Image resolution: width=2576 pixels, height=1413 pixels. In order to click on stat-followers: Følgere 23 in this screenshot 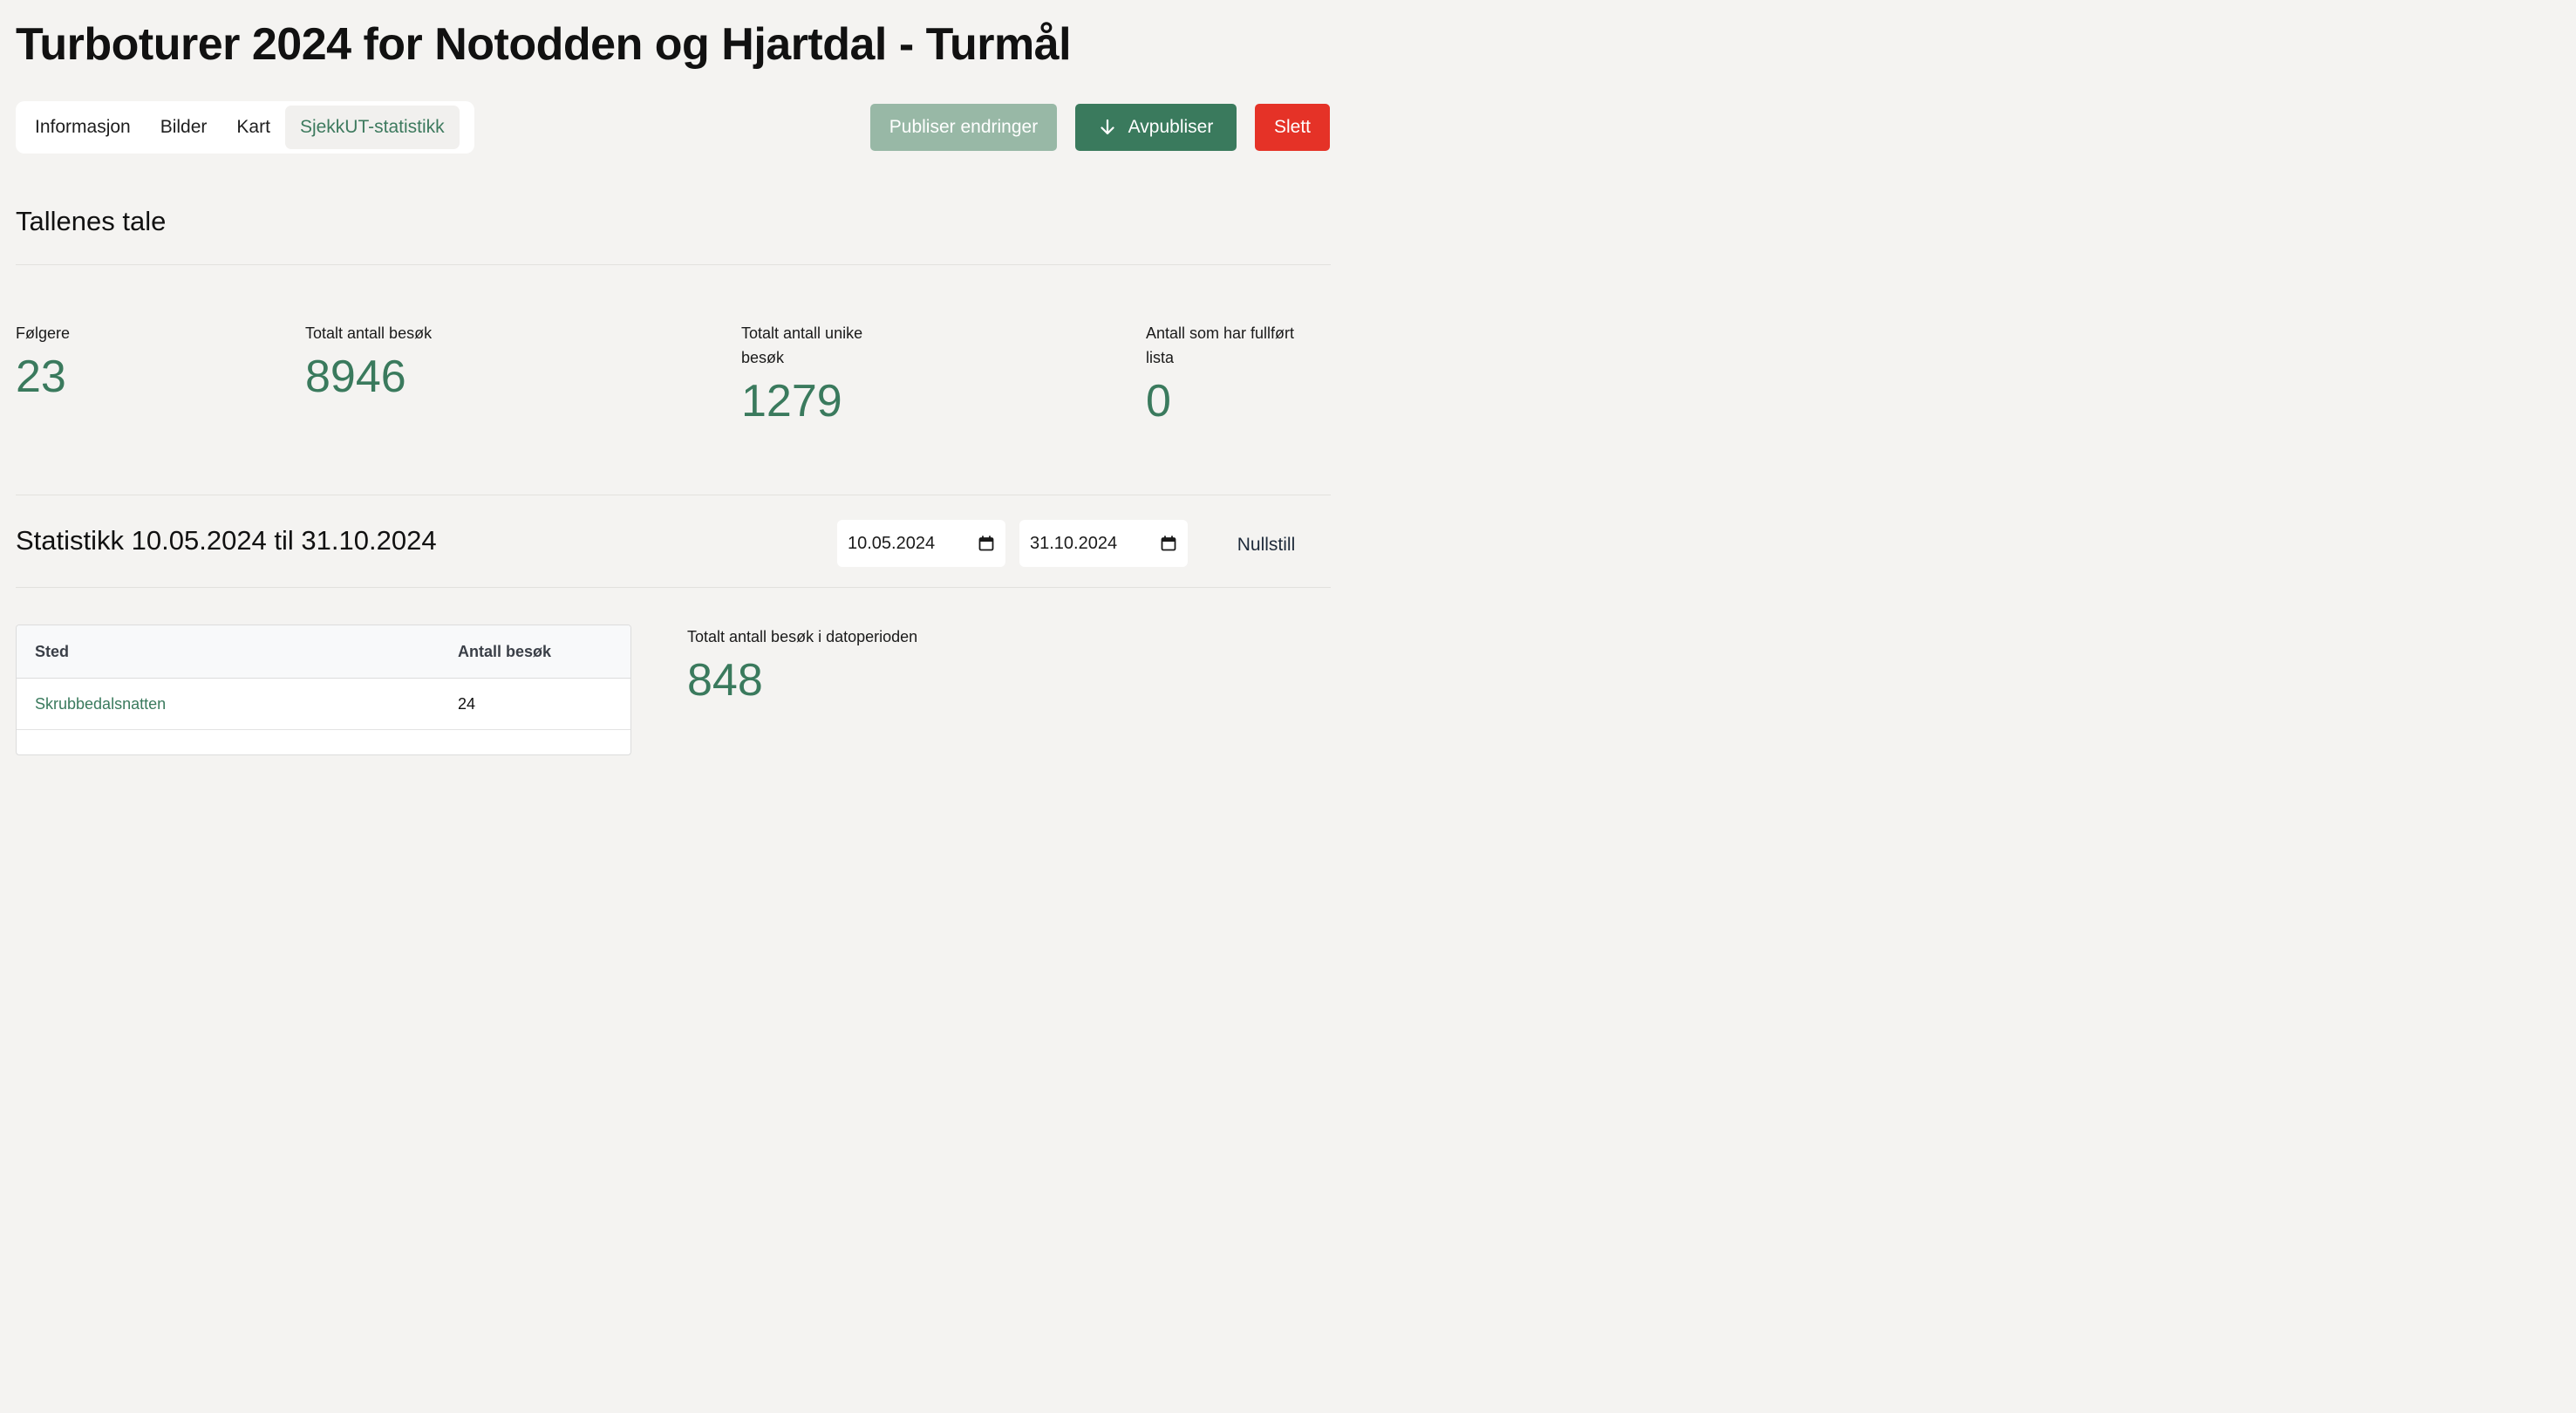, I will do `click(125, 363)`.